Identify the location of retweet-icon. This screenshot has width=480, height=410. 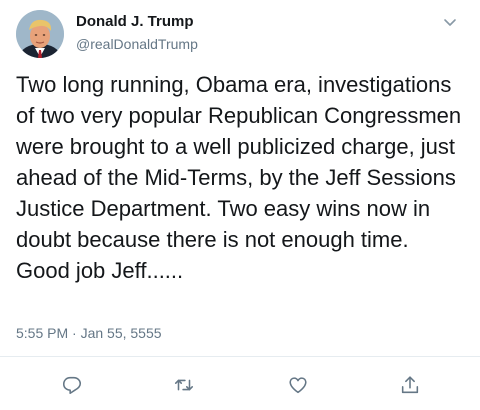
(184, 385).